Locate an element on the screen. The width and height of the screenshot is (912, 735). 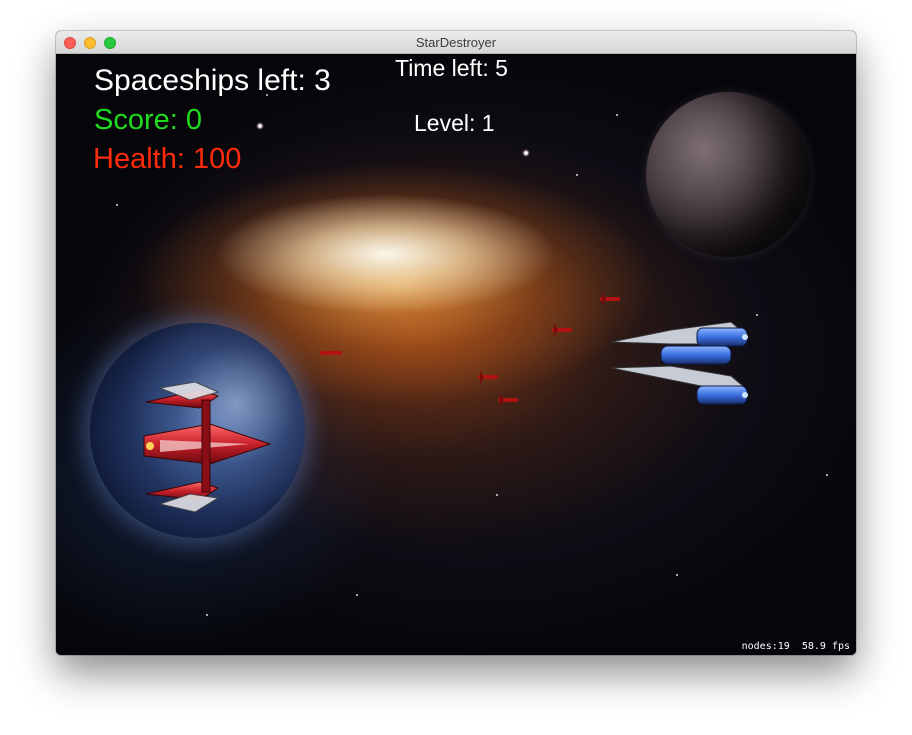
level-label: Level: 1 is located at coordinates (454, 123).